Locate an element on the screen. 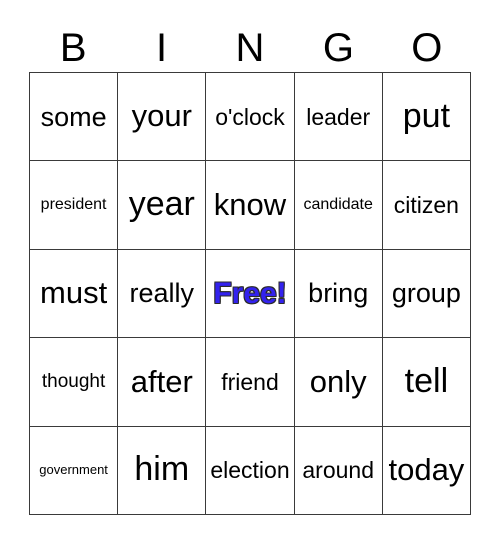 Image resolution: width=500 pixels, height=544 pixels. bingo-cell: must is located at coordinates (74, 294).